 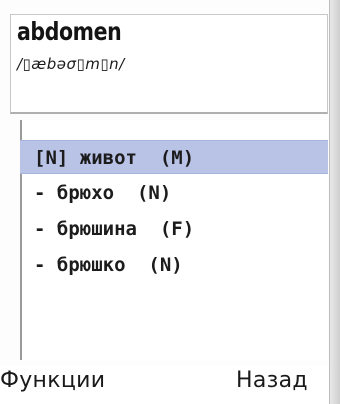 What do you see at coordinates (174, 157) in the screenshot?
I see `translation-item-0: [N] живот (M)` at bounding box center [174, 157].